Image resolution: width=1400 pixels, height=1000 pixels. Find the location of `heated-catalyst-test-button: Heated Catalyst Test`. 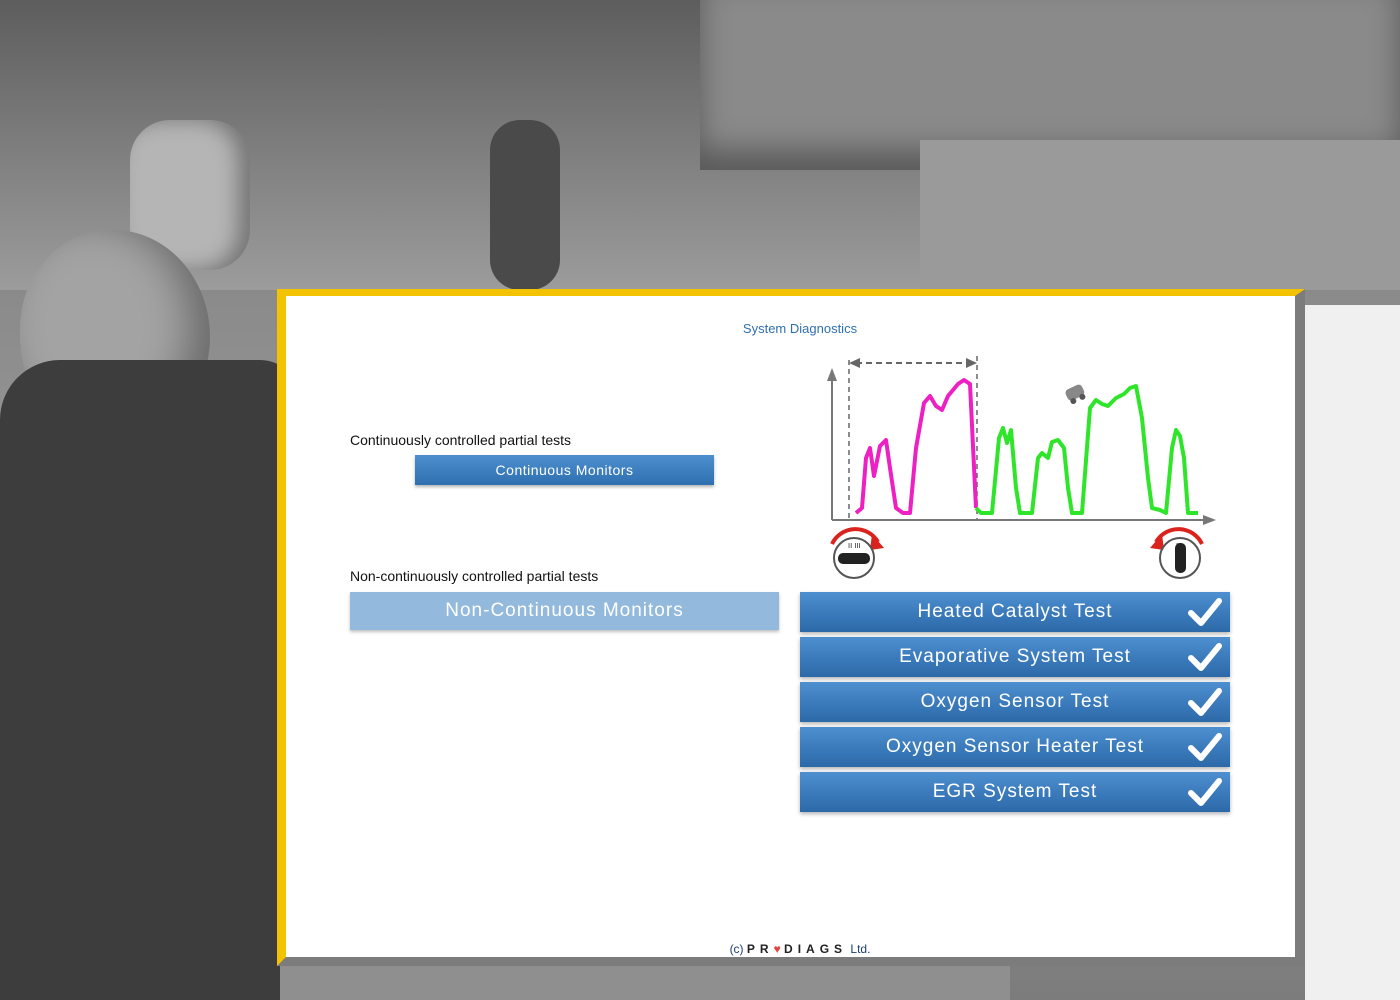

heated-catalyst-test-button: Heated Catalyst Test is located at coordinates (1015, 612).